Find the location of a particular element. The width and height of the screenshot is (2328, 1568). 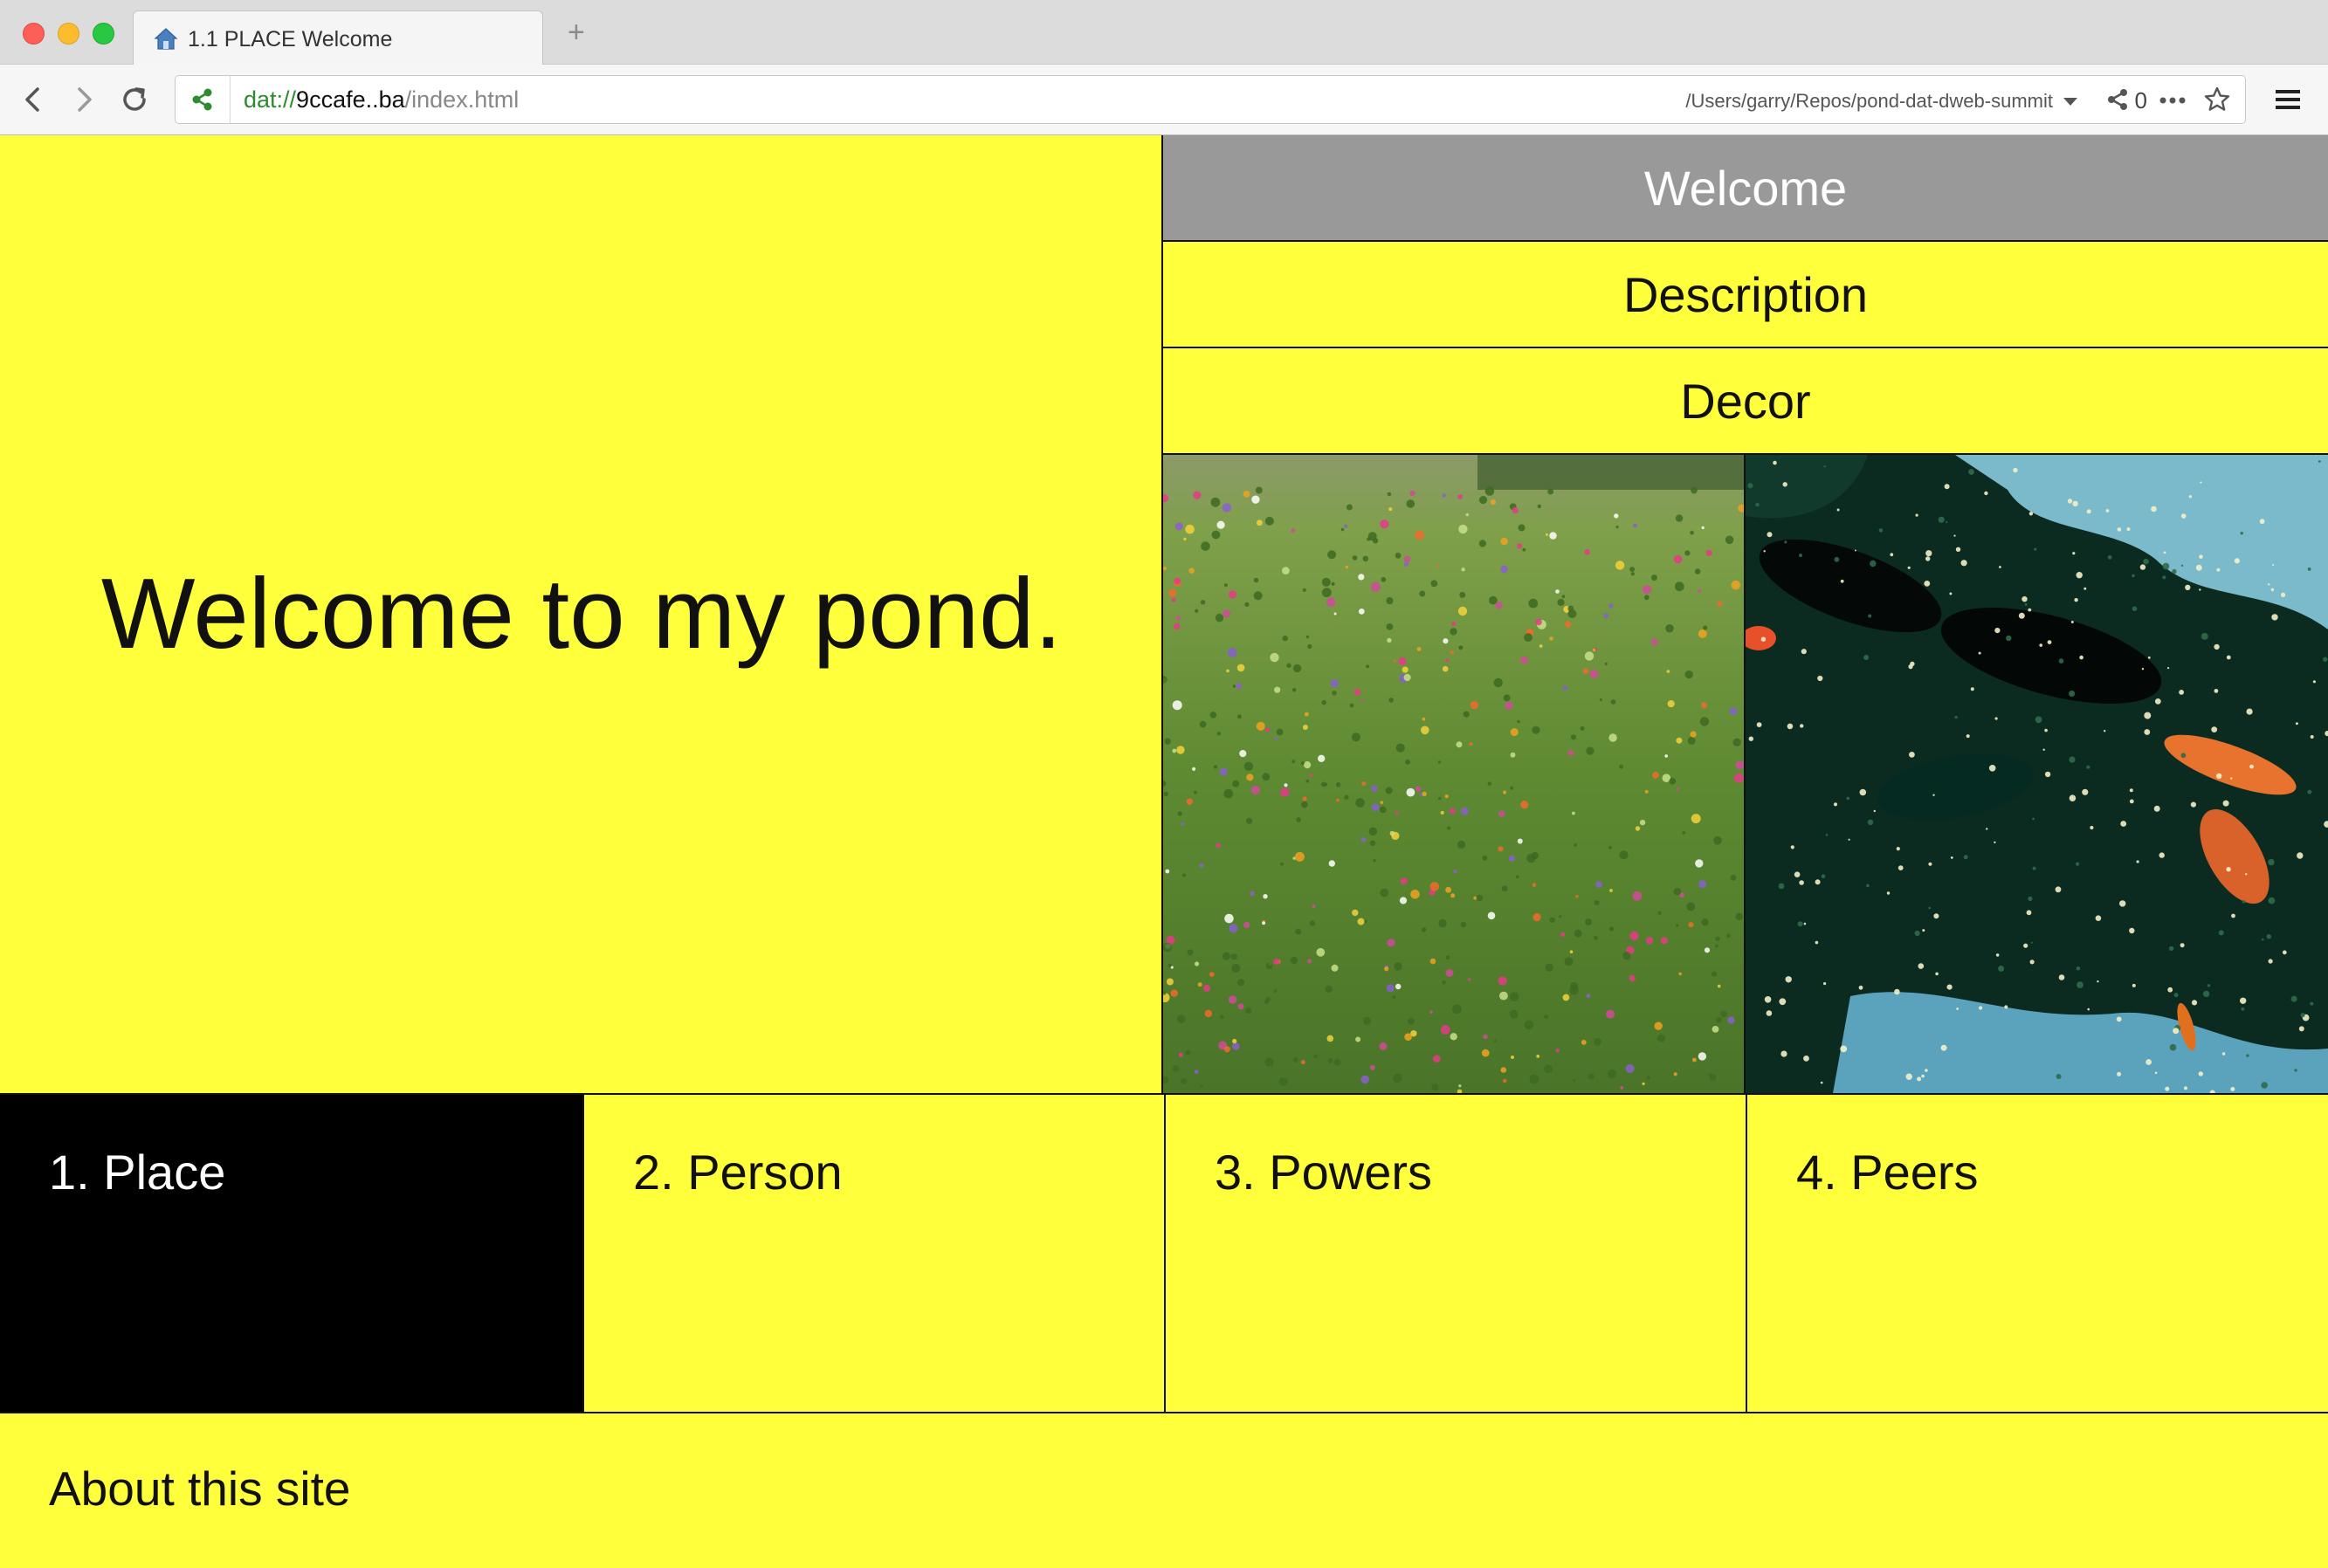

back-icon is located at coordinates (33, 100).